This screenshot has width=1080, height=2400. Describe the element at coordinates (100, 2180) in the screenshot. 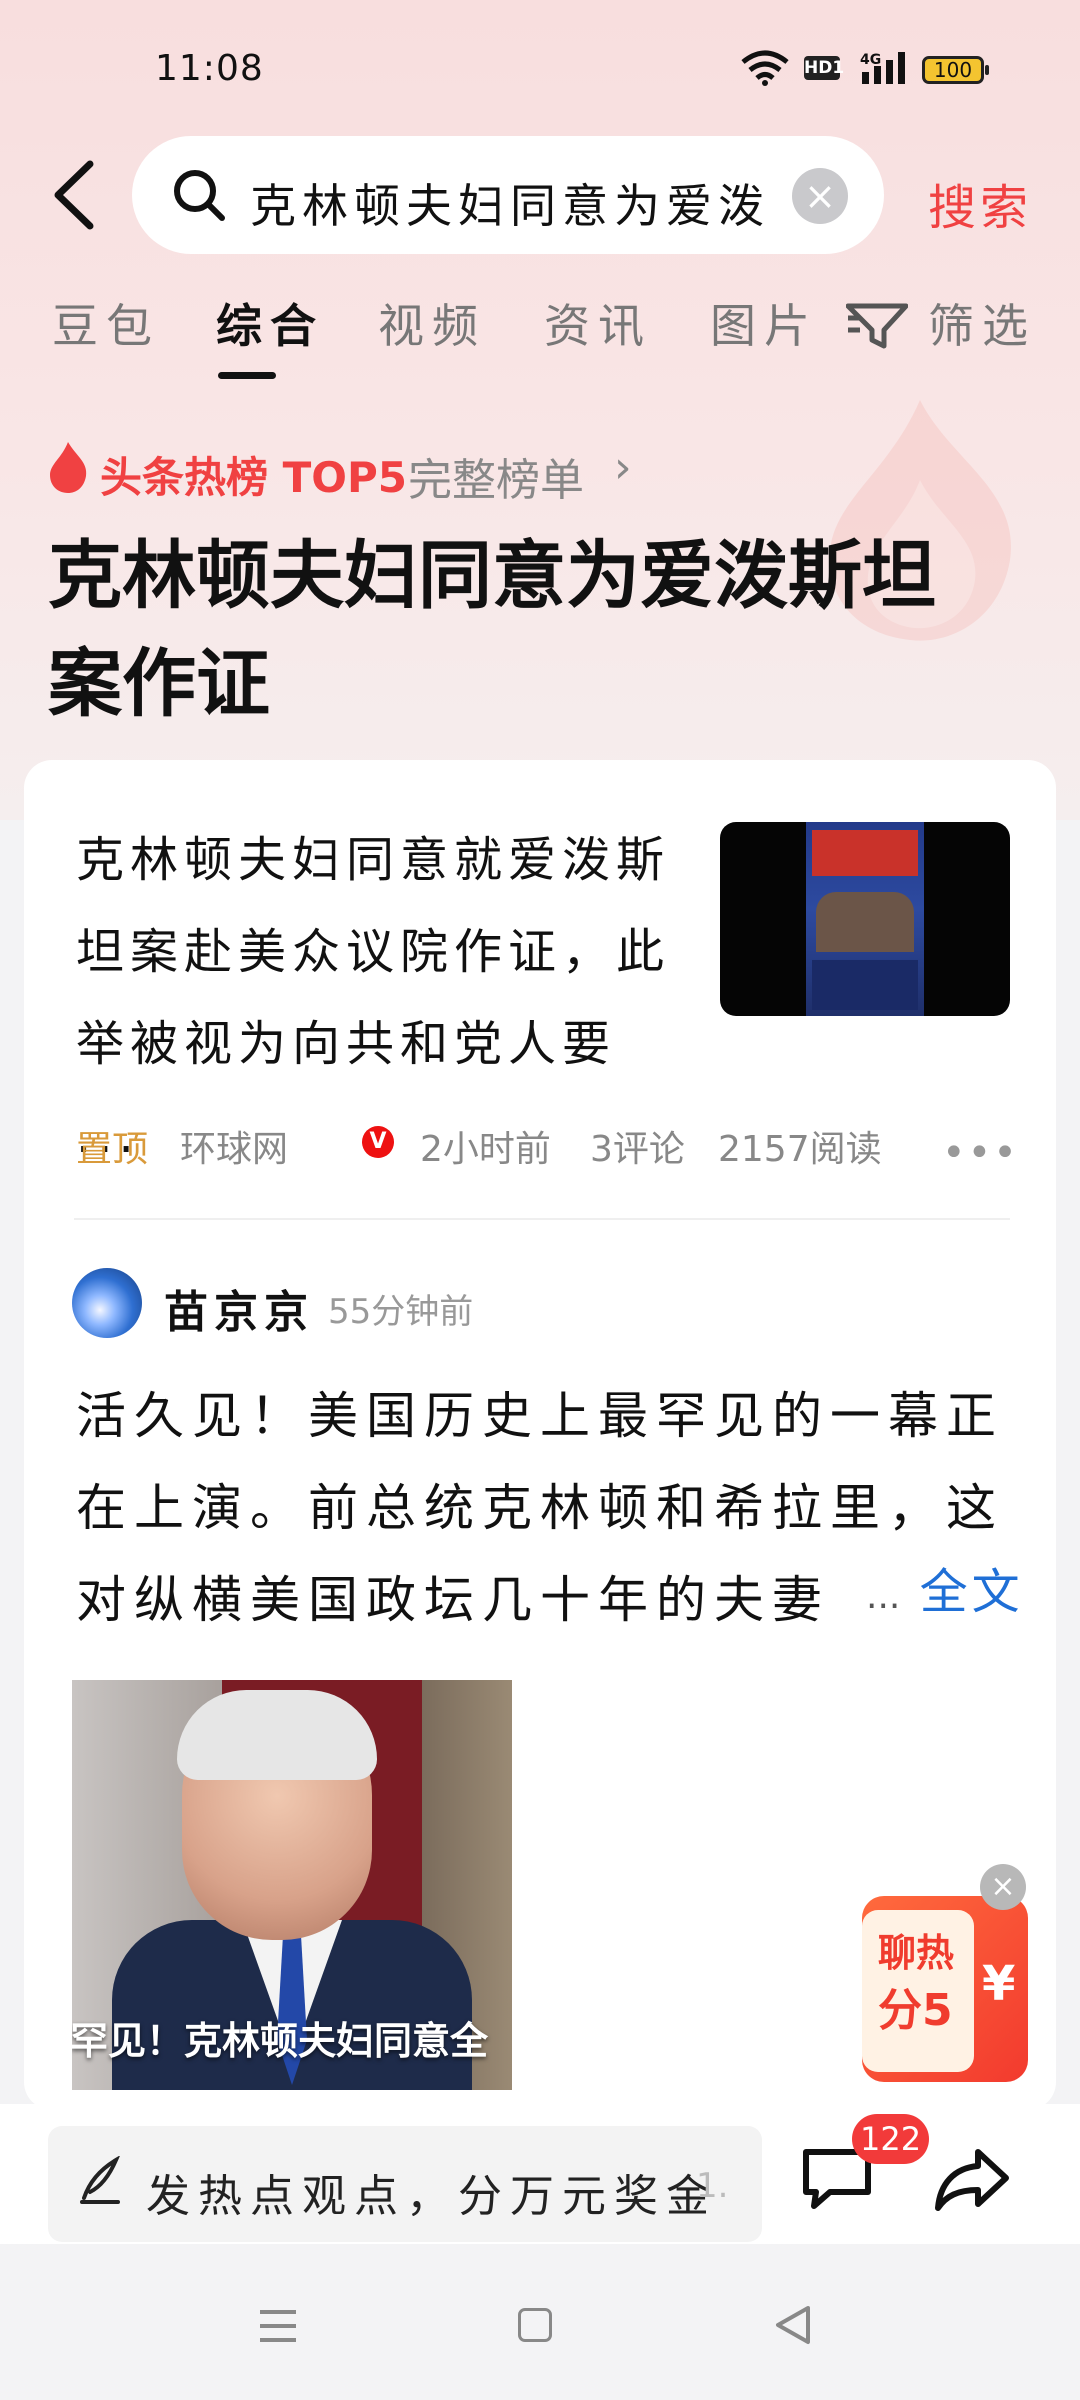

I see `pen-icon` at that location.